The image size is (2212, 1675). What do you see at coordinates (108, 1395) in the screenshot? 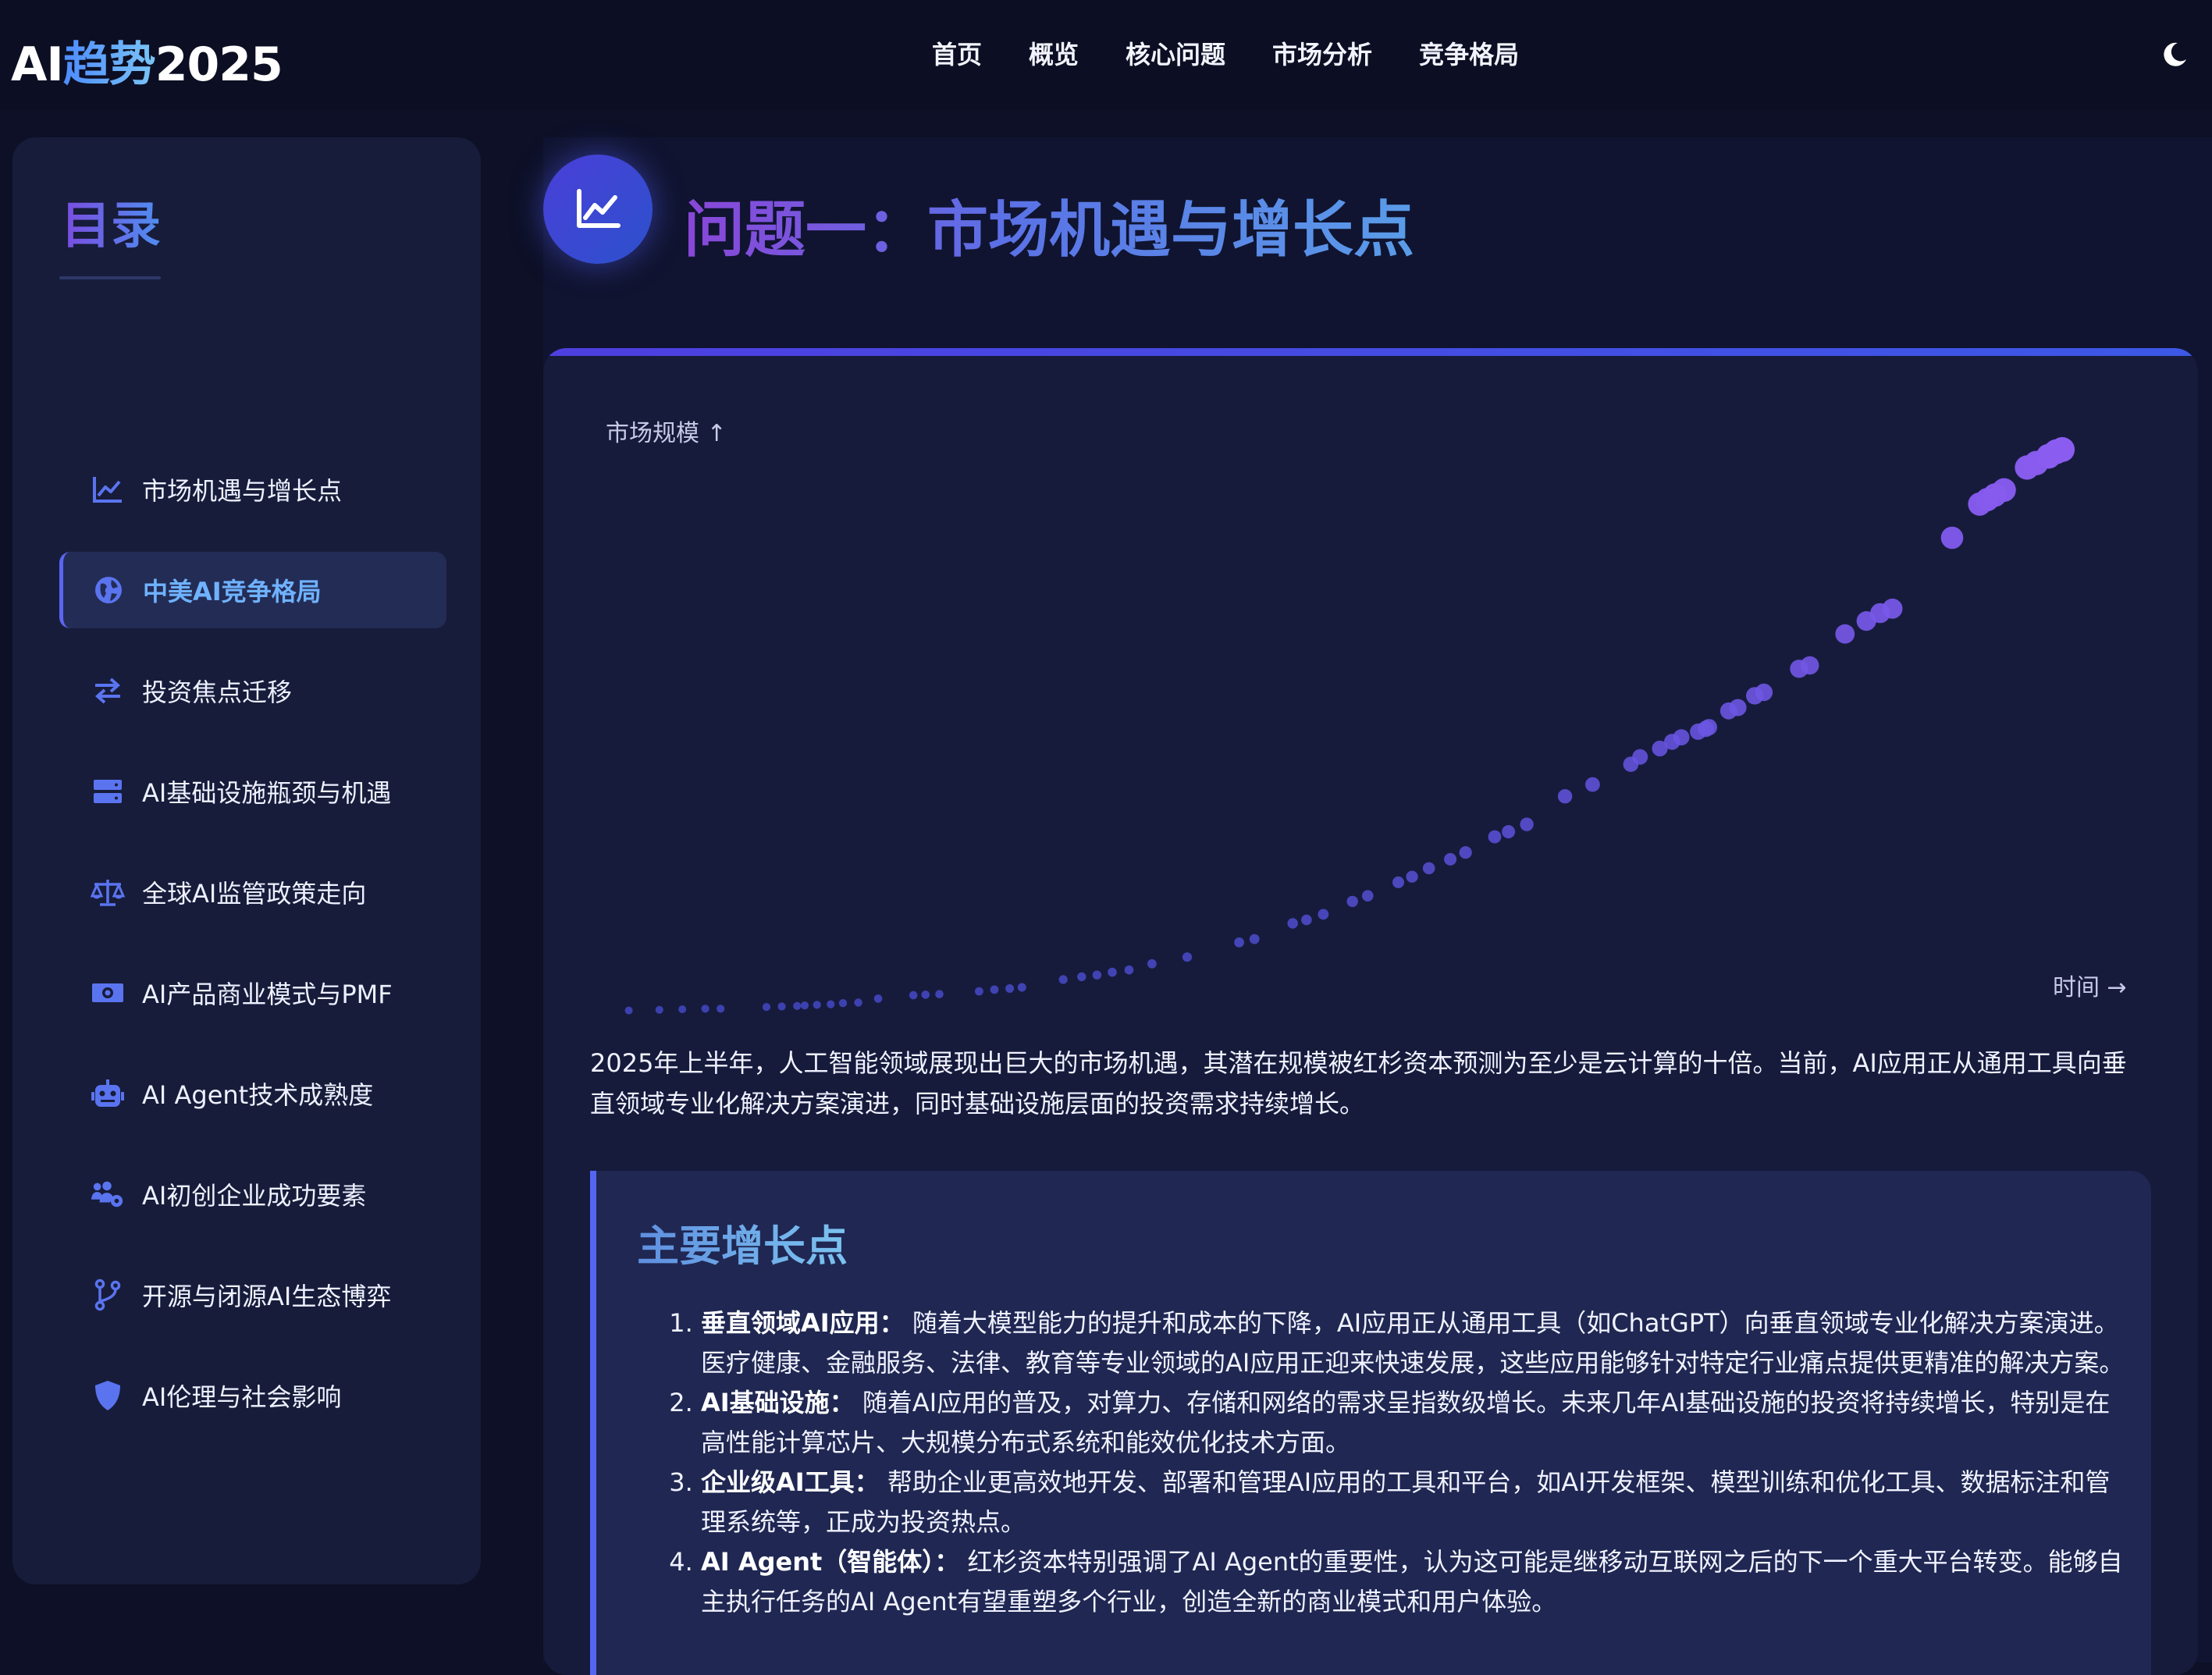
I see `shield-icon` at bounding box center [108, 1395].